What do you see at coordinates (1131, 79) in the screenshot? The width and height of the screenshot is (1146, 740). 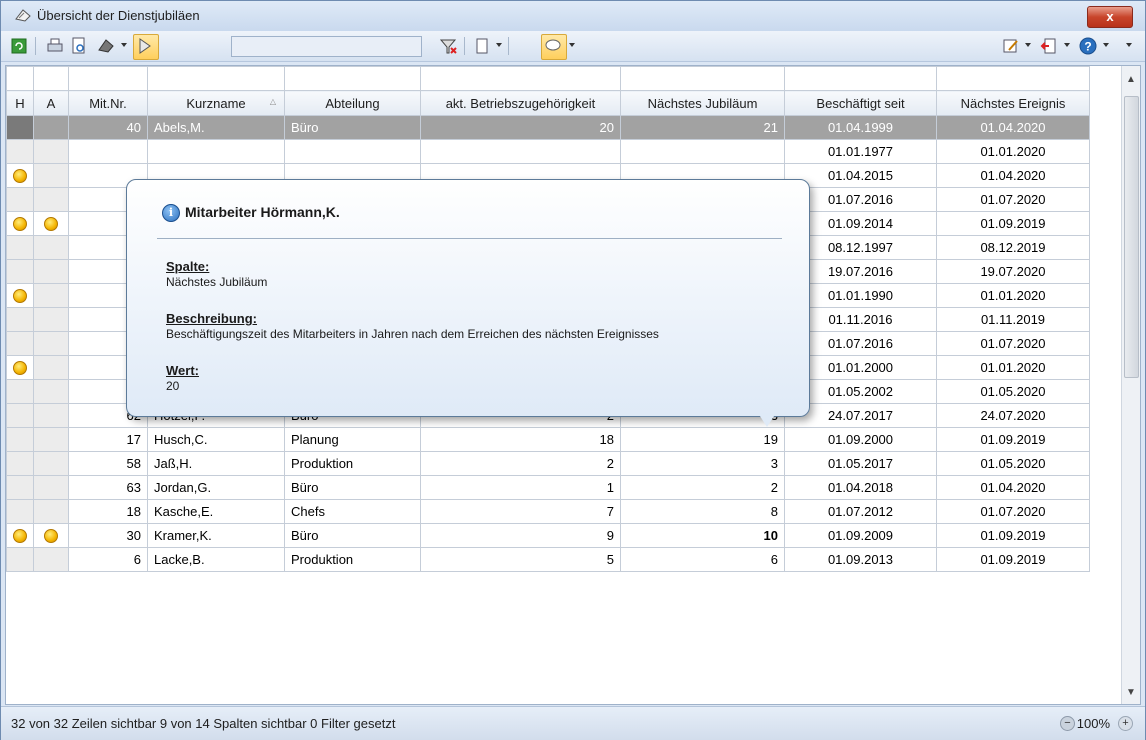 I see `scroll-up-icon: ▲` at bounding box center [1131, 79].